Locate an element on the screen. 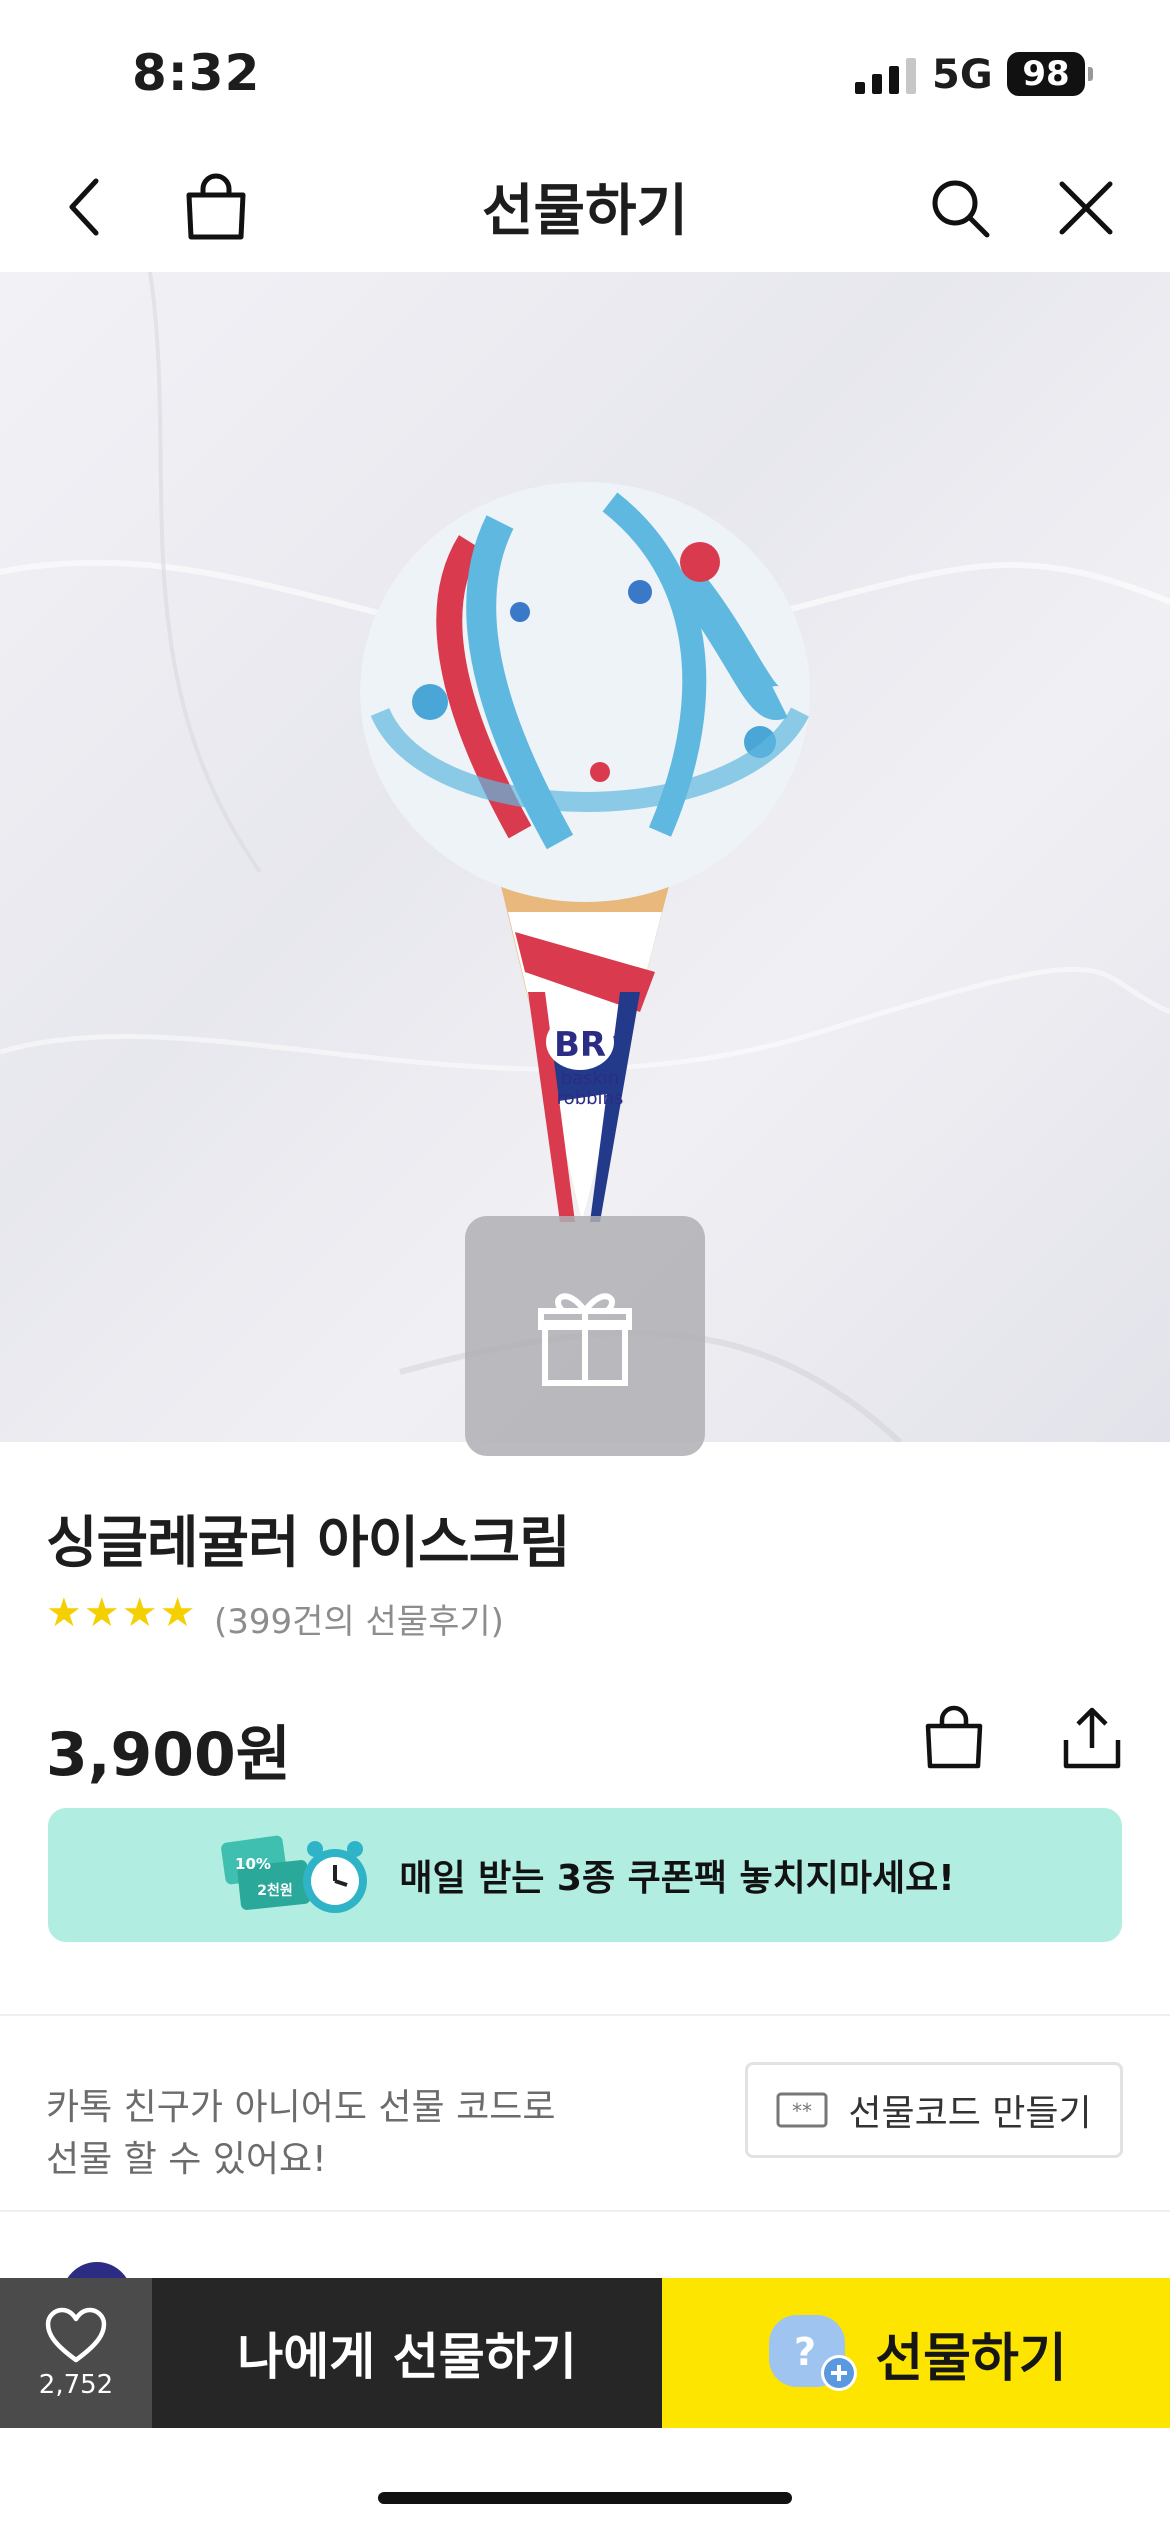  share-icon is located at coordinates (1092, 1738).